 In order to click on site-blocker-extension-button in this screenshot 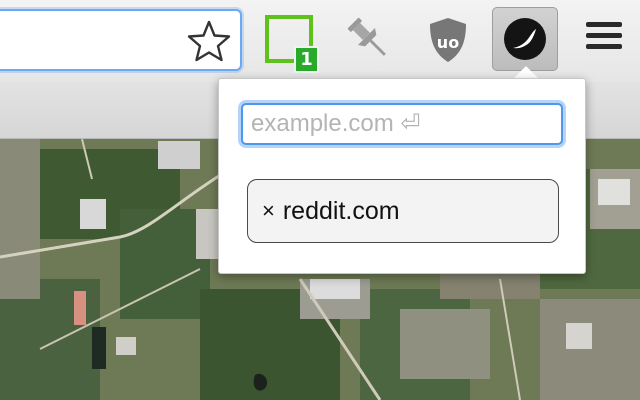, I will do `click(525, 39)`.